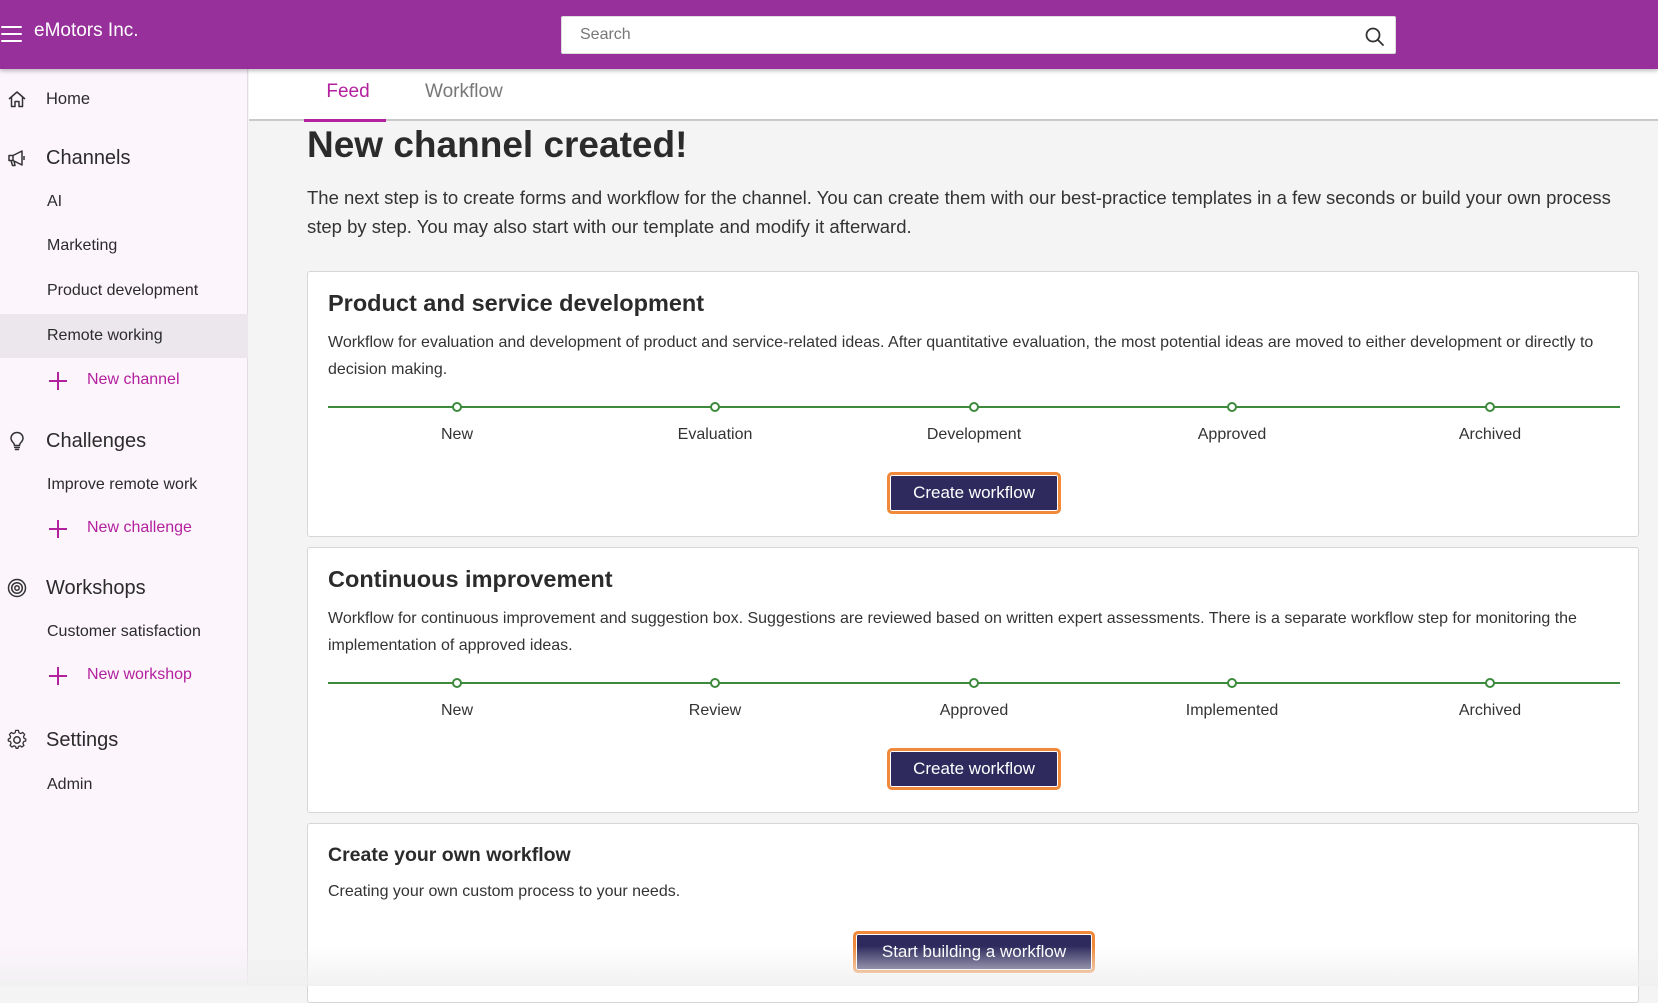 This screenshot has width=1658, height=1003. Describe the element at coordinates (12, 34) in the screenshot. I see `hamburger-menu-icon` at that location.